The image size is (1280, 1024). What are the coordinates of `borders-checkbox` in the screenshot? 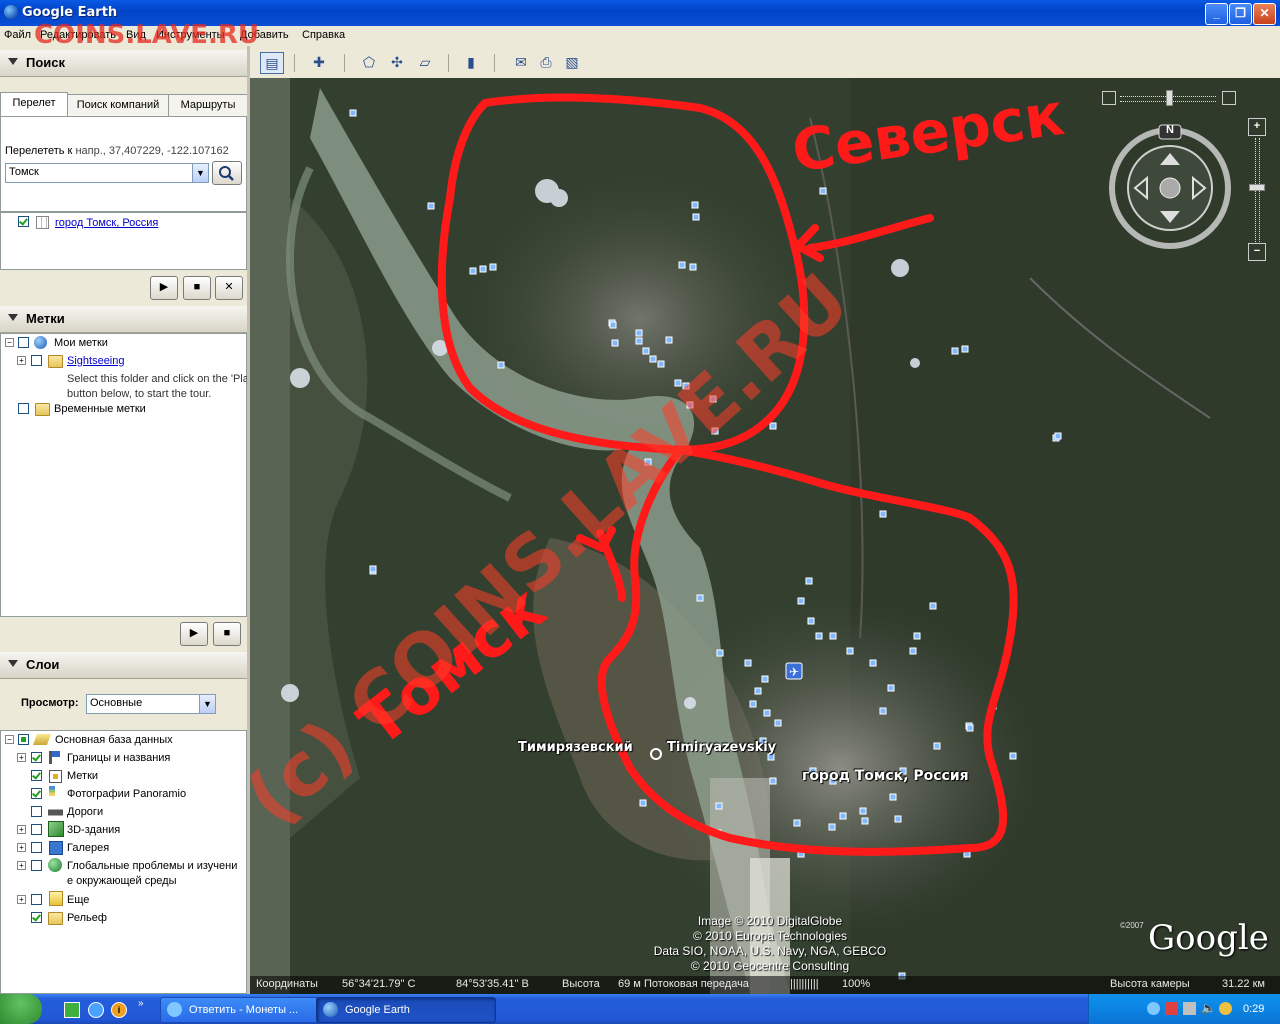 It's located at (36, 757).